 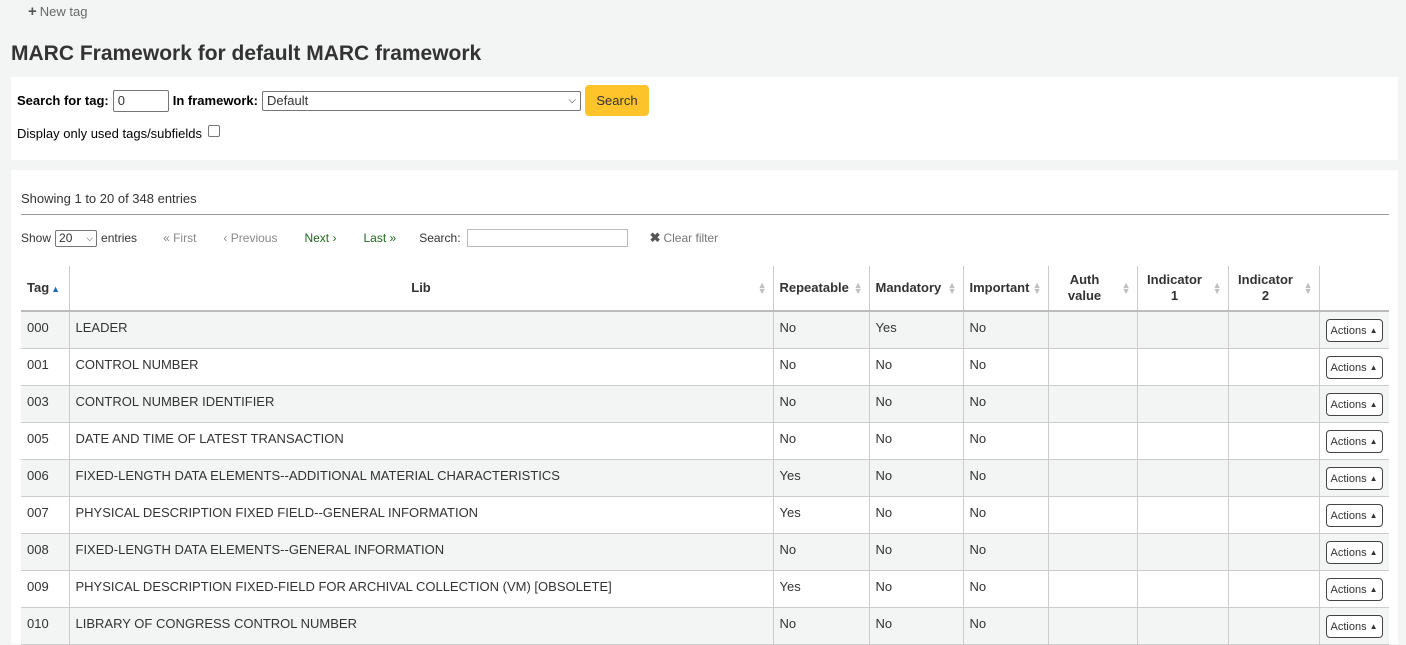 I want to click on tag-search-input, so click(x=140, y=100).